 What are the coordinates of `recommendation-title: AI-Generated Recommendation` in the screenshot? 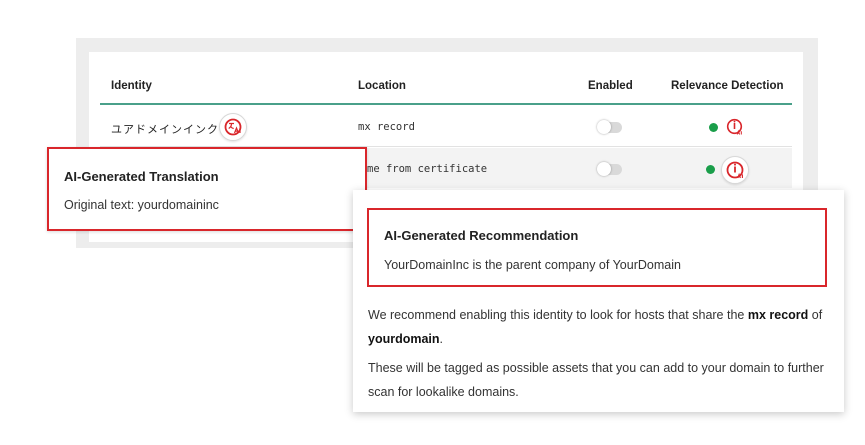 It's located at (481, 235).